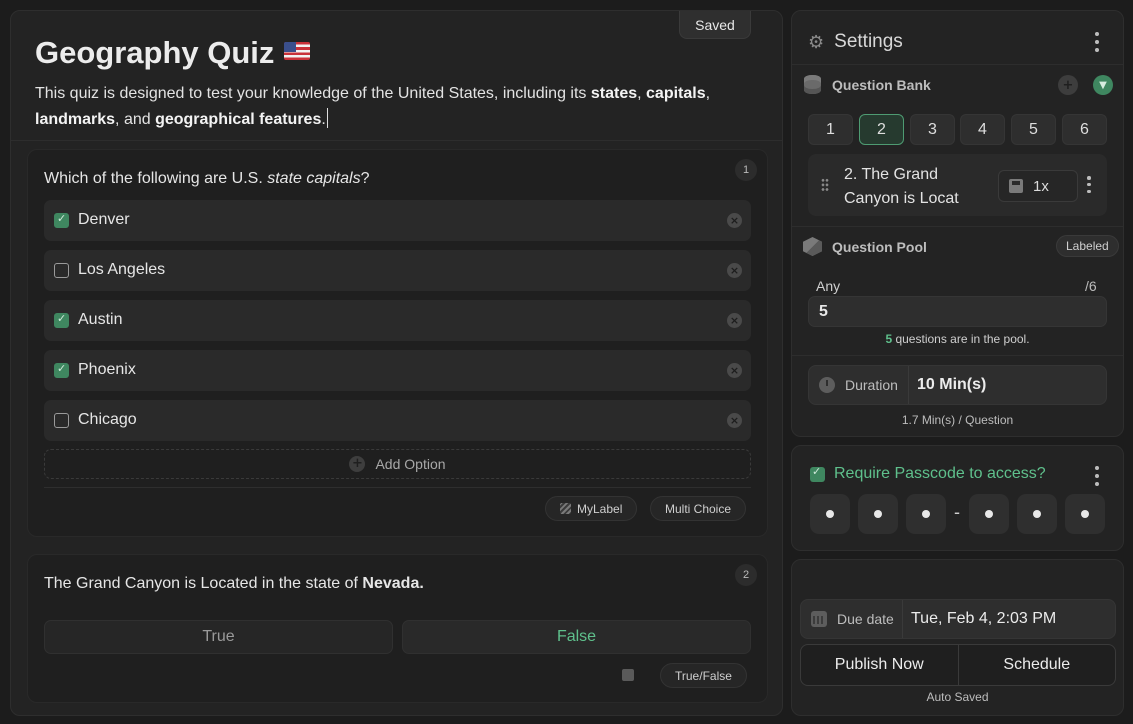  I want to click on bank-tab-3: 3, so click(932, 129).